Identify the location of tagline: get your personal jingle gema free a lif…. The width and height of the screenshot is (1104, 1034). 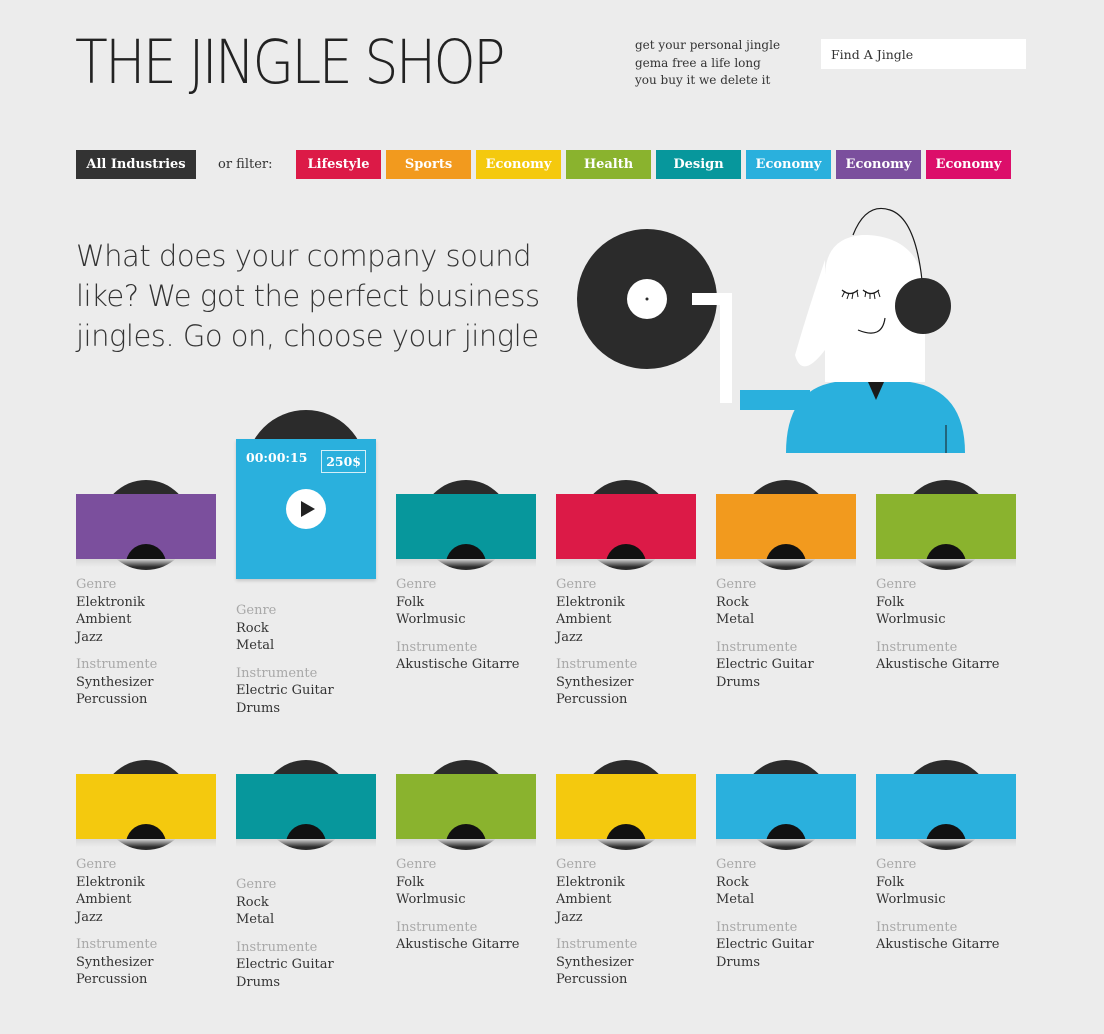
(707, 63).